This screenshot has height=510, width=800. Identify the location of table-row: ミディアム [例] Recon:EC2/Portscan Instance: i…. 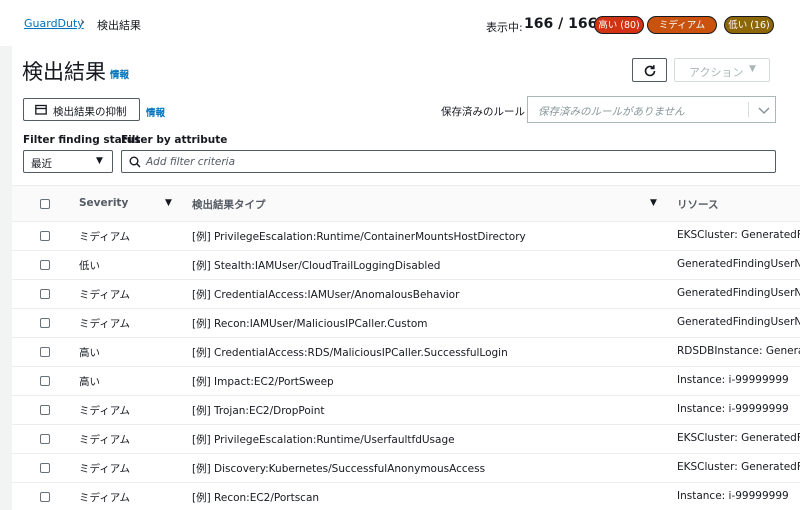
(406, 496).